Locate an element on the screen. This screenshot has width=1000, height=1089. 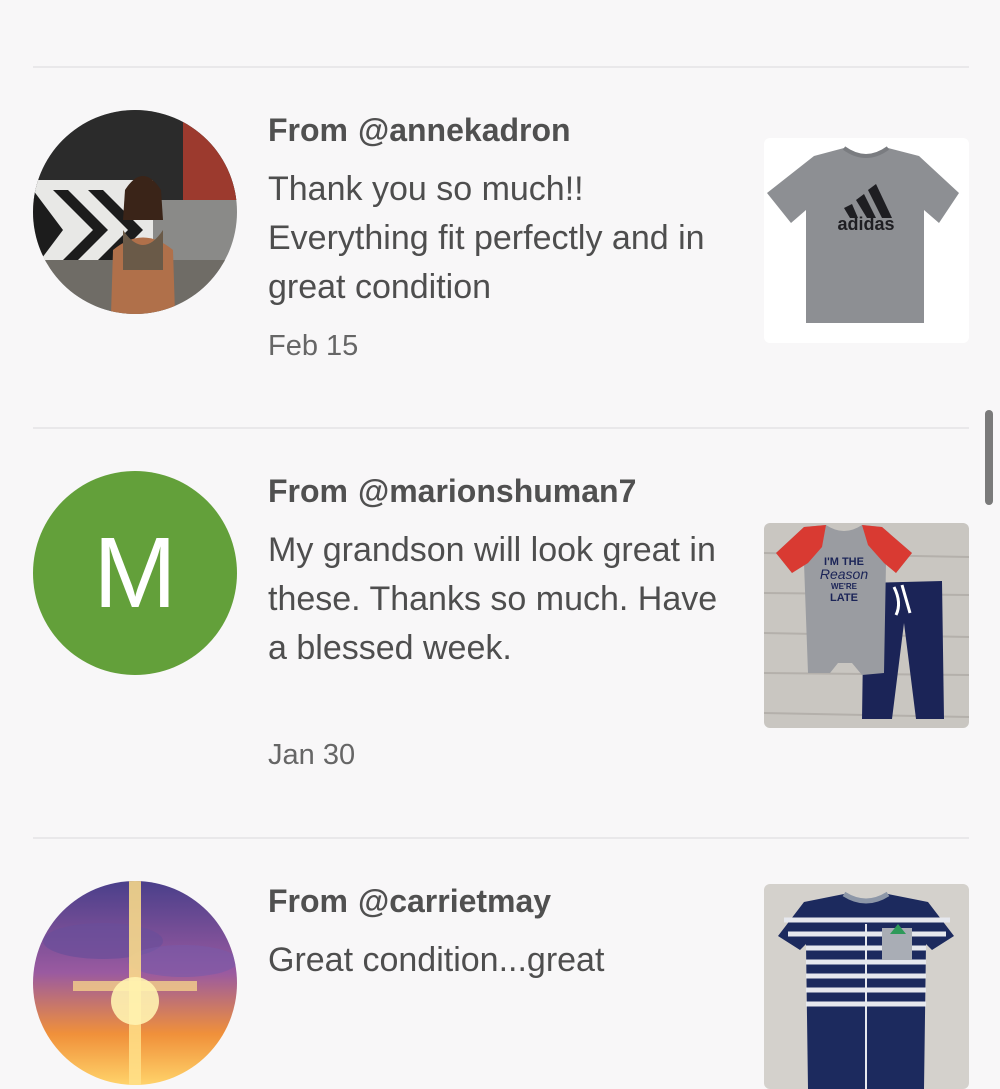
review-author: From @marionshuman7 is located at coordinates (452, 491).